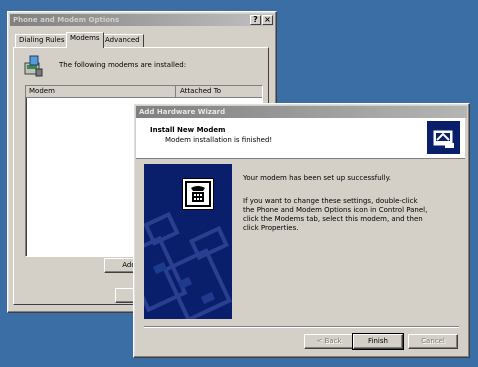 The width and height of the screenshot is (478, 367). What do you see at coordinates (85, 40) in the screenshot?
I see `tab-modems: Modems` at bounding box center [85, 40].